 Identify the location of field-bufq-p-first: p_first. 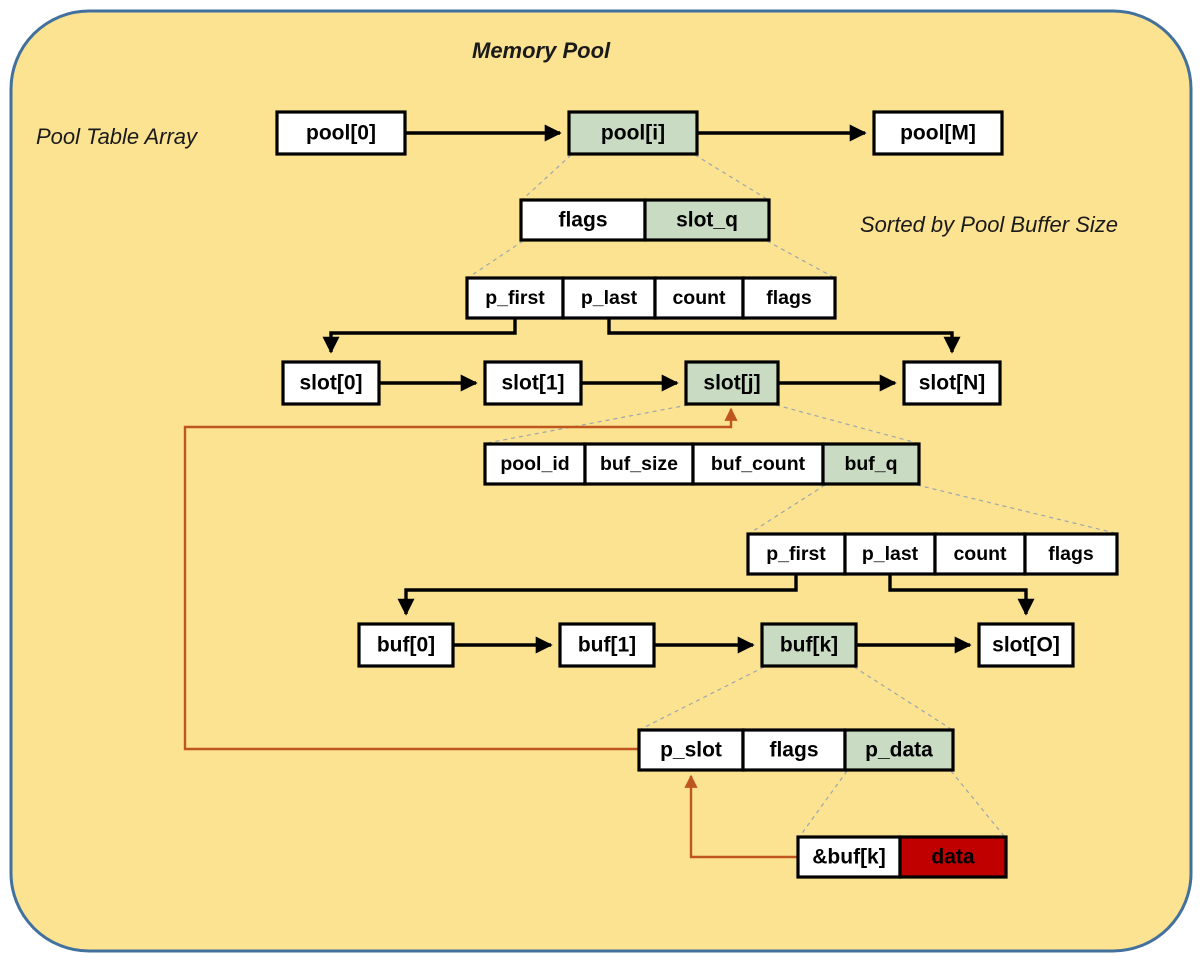
(796, 554).